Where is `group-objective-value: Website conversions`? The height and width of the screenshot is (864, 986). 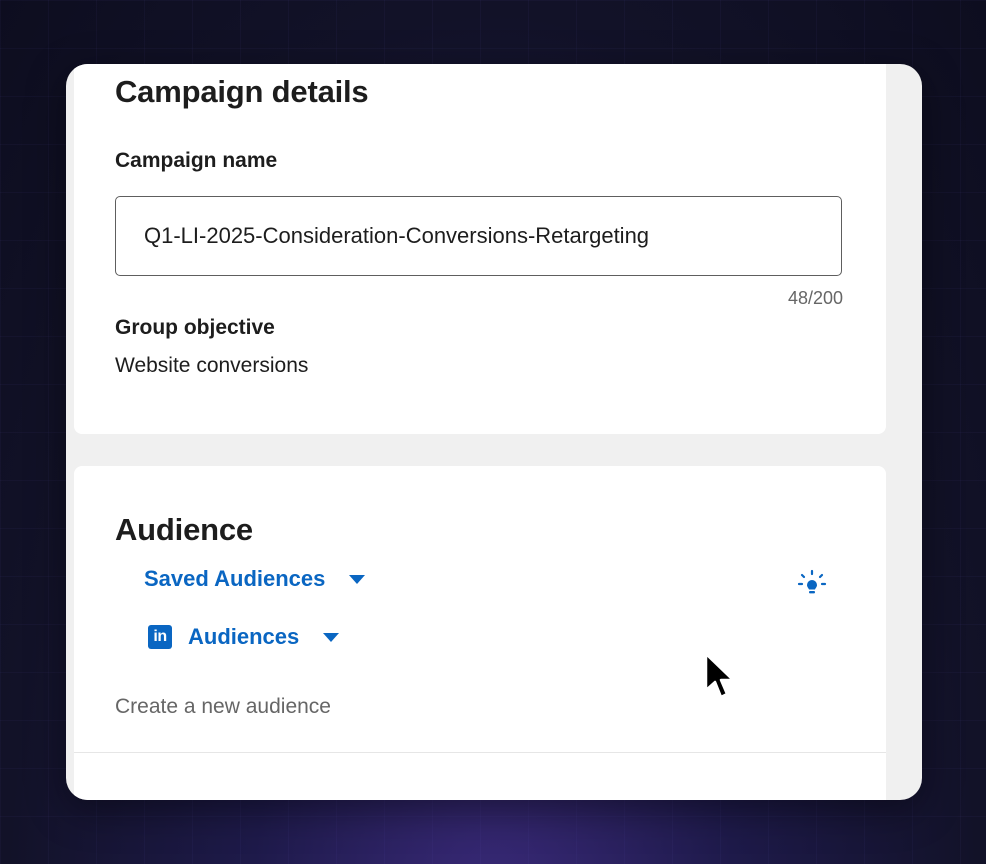 group-objective-value: Website conversions is located at coordinates (212, 365).